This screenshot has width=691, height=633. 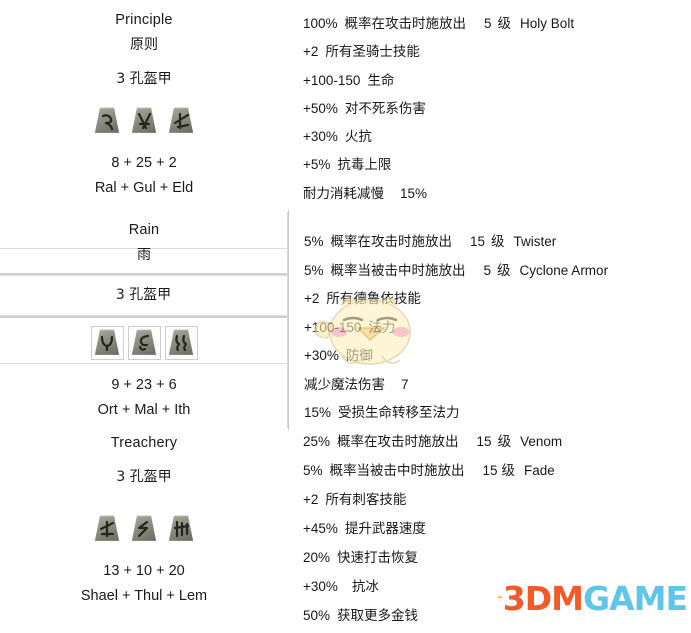 I want to click on stat-line: +5% 抗毒上限, so click(x=497, y=167).